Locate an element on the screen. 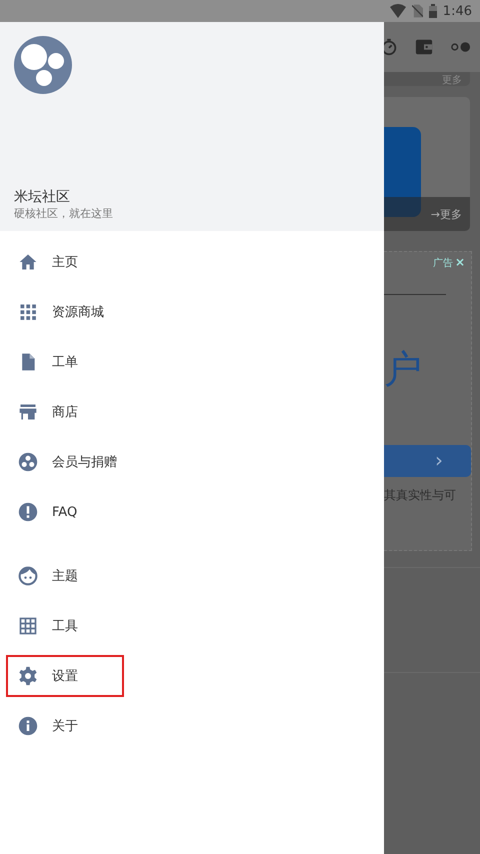 This screenshot has height=854, width=480. ad-button: › is located at coordinates (427, 461).